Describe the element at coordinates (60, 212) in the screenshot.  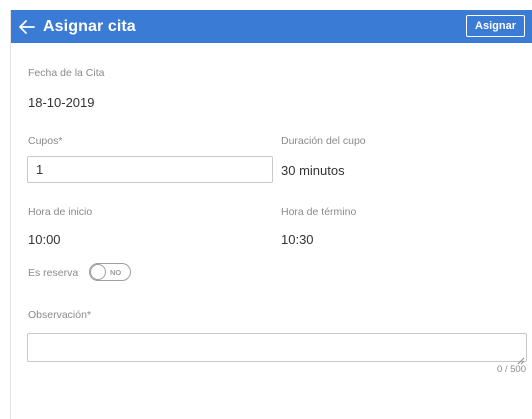
I see `start-time-label: Hora de inicio` at that location.